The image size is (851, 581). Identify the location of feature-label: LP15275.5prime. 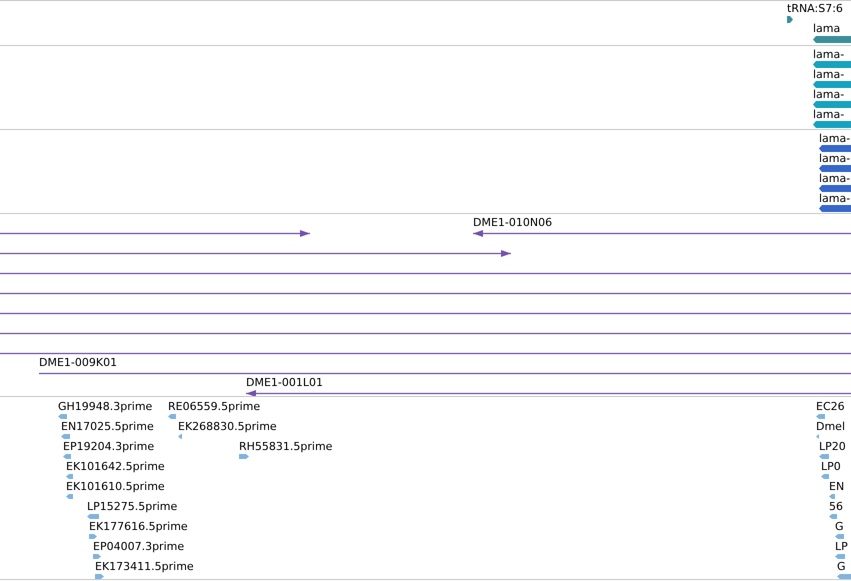
(132, 507).